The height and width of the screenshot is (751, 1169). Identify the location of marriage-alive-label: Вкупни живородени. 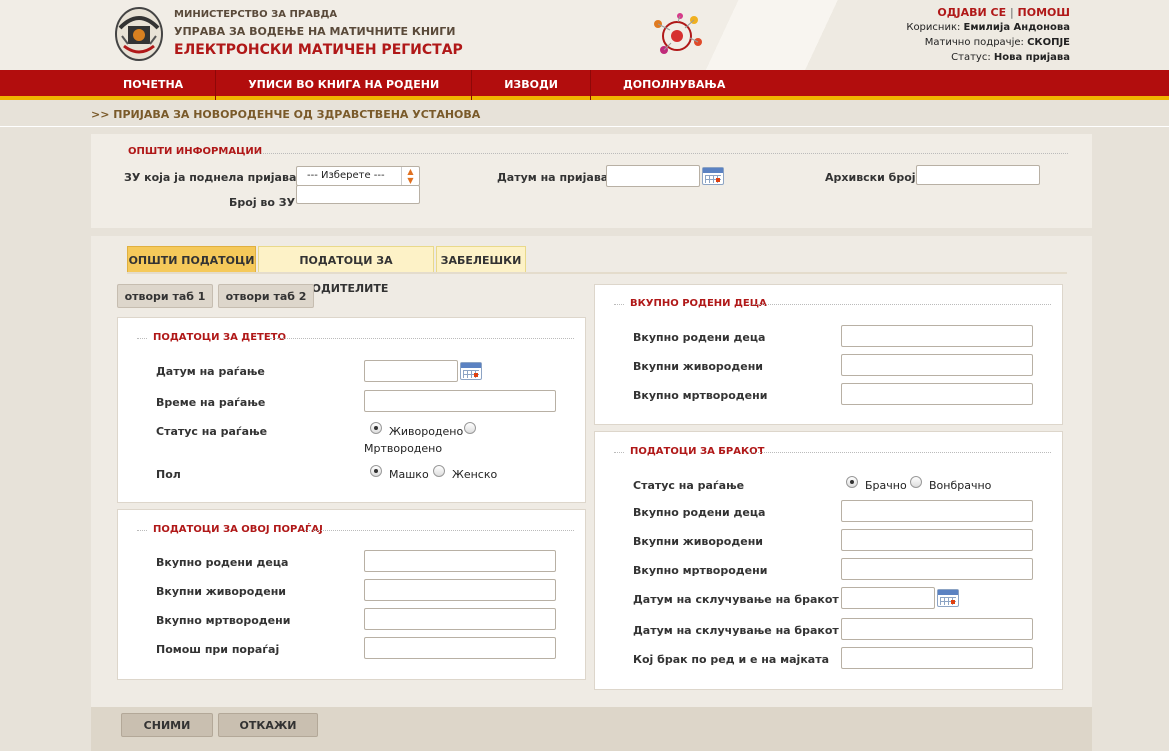
(698, 541).